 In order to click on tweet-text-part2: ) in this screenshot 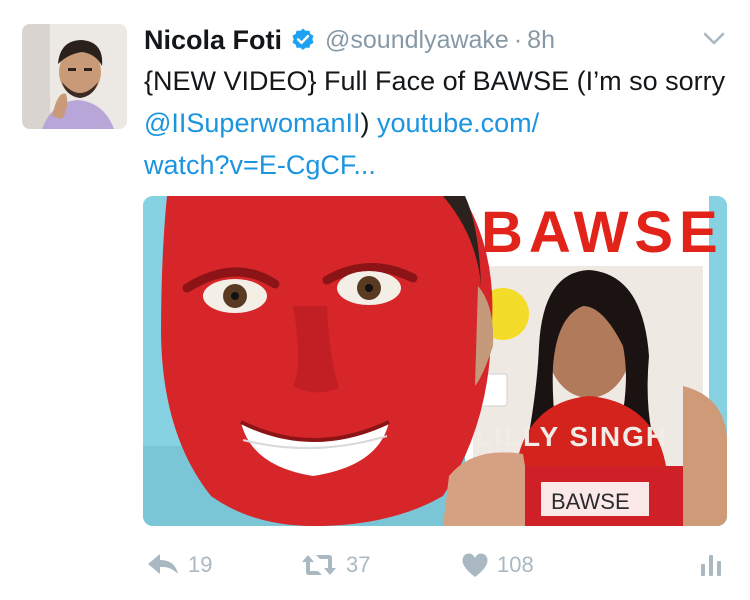, I will do `click(369, 123)`.